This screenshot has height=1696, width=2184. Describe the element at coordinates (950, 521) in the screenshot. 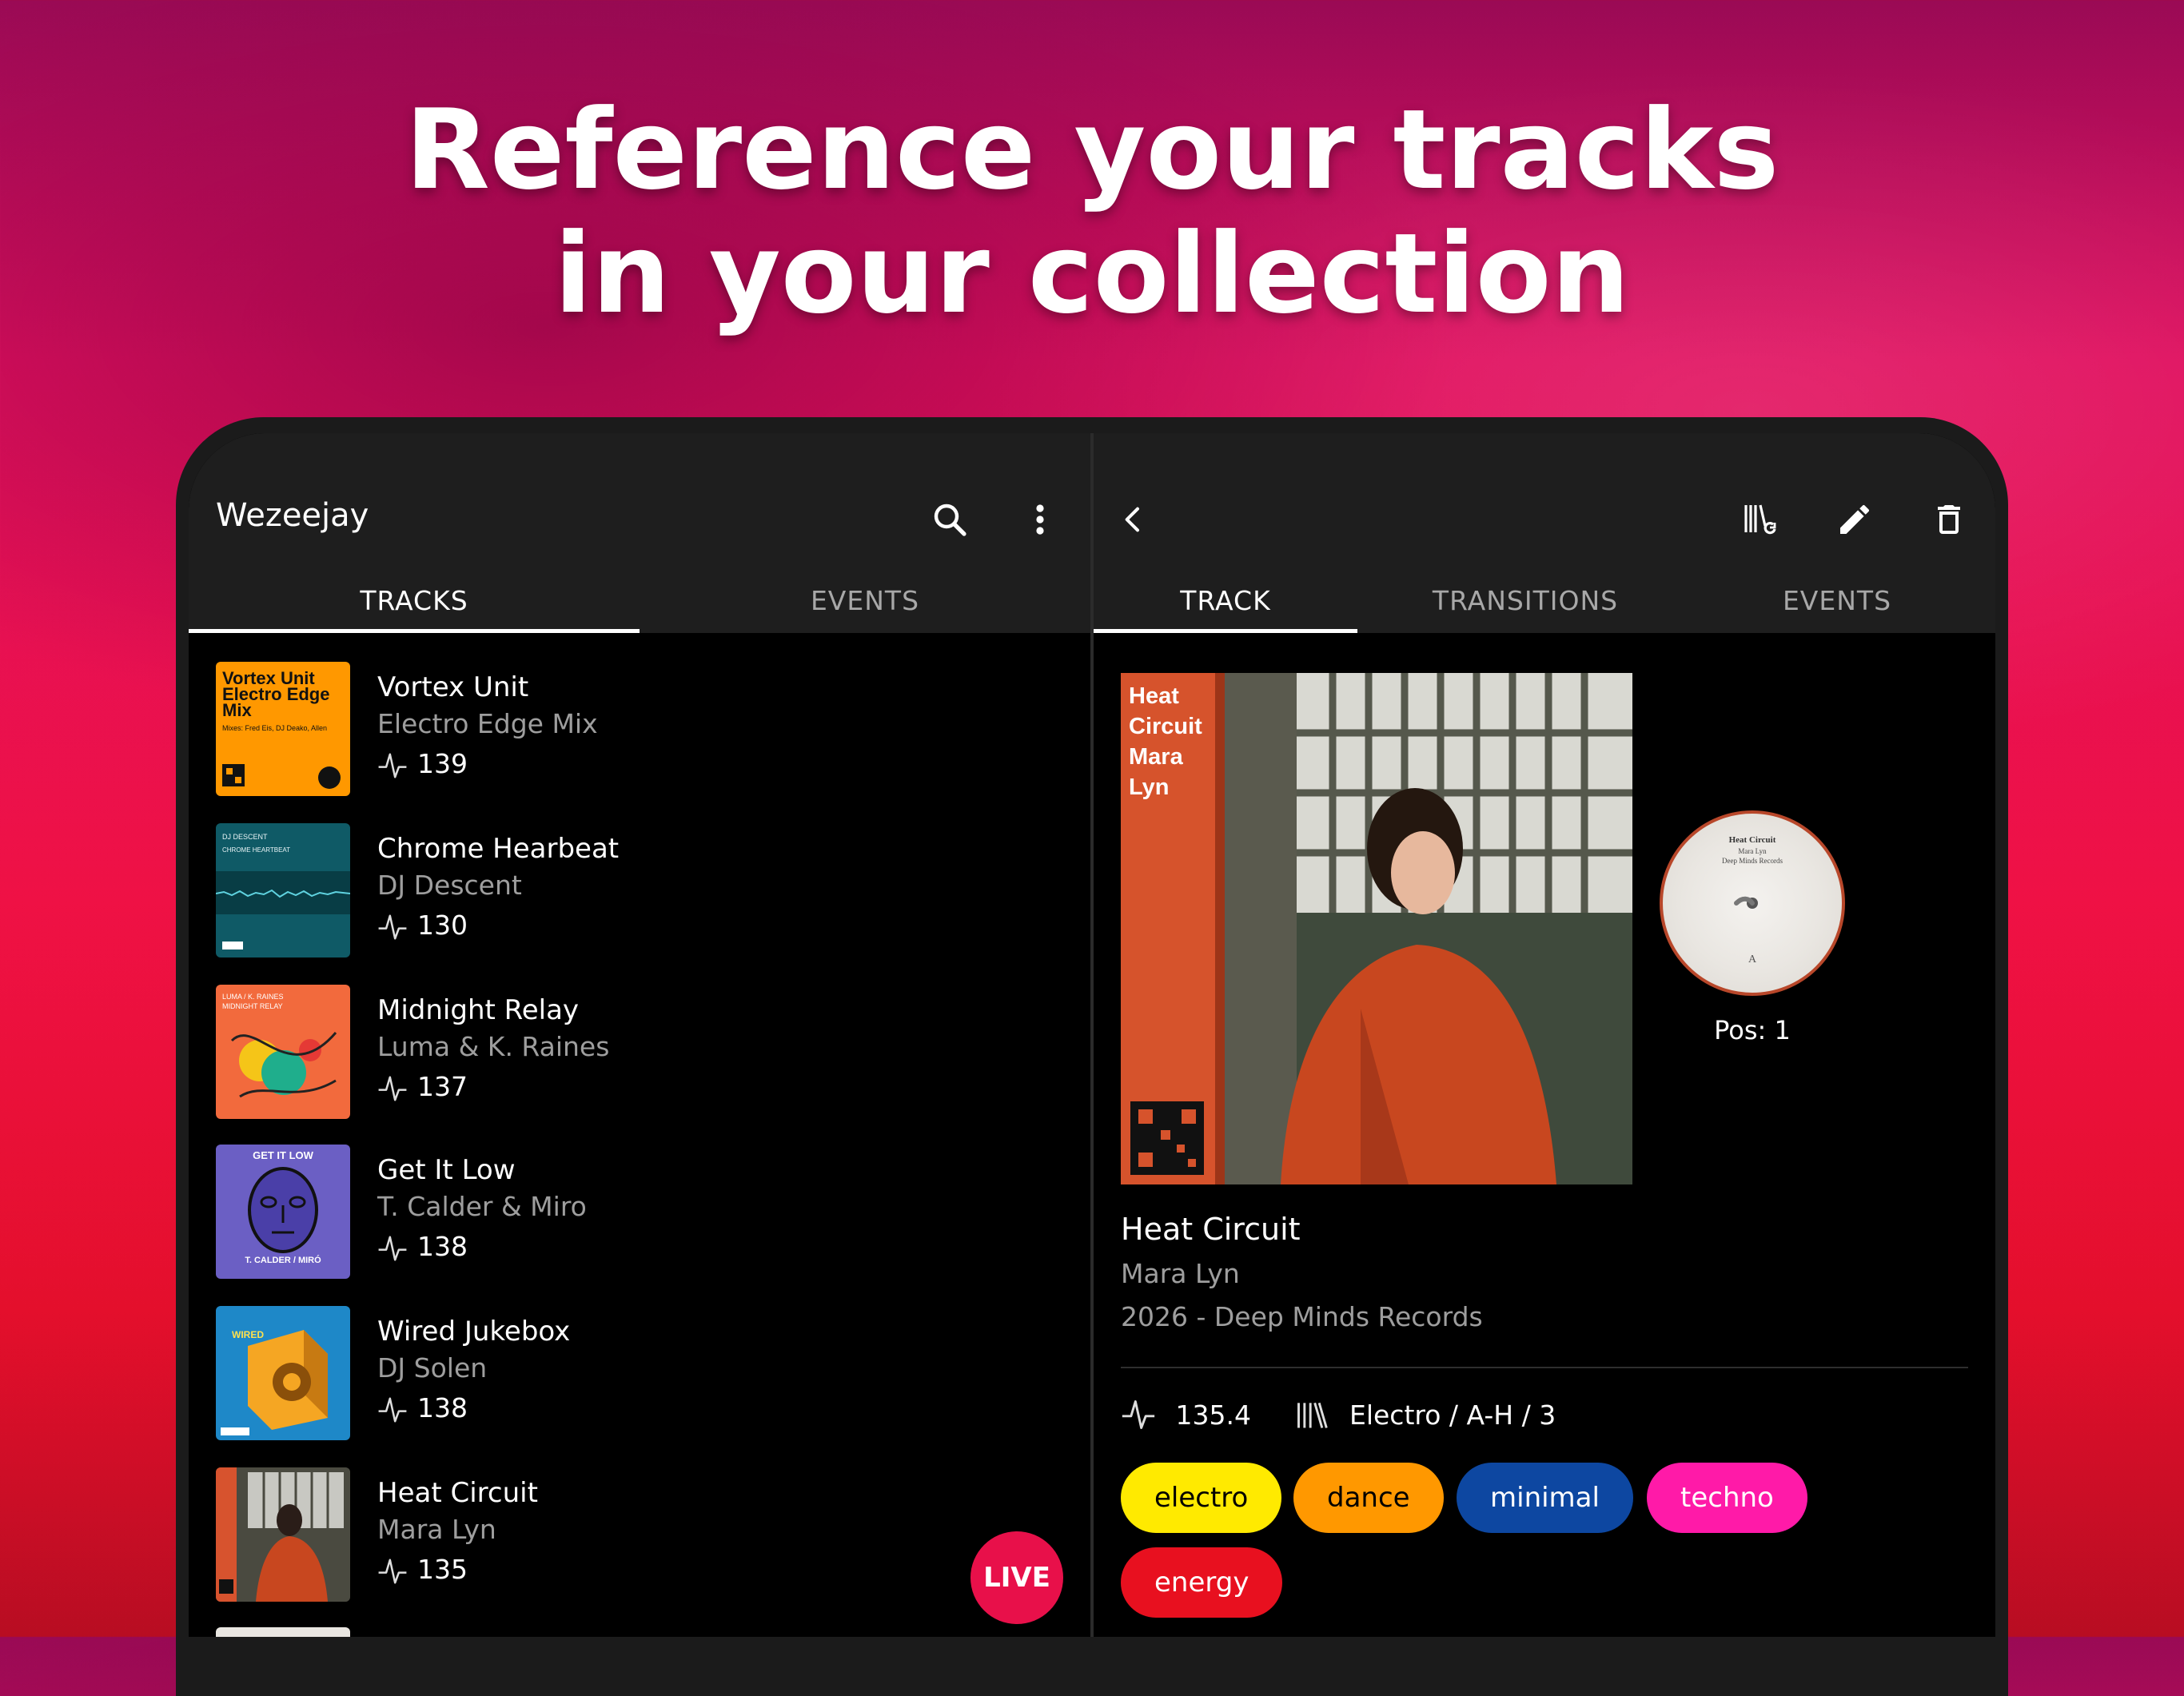

I see `search-icon` at that location.